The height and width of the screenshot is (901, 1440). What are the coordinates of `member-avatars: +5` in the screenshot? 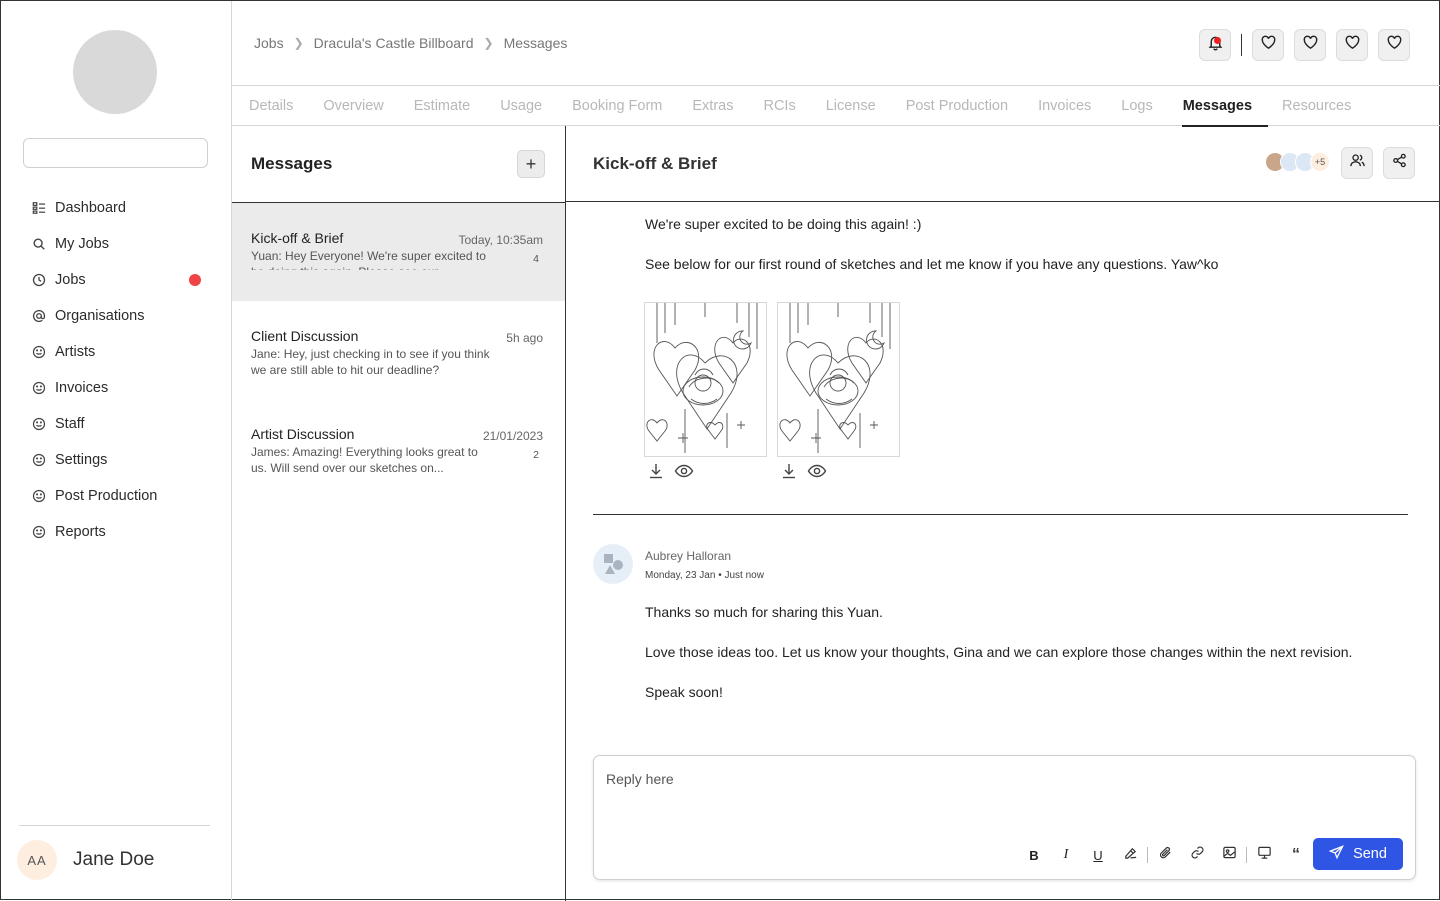 It's located at (1297, 162).